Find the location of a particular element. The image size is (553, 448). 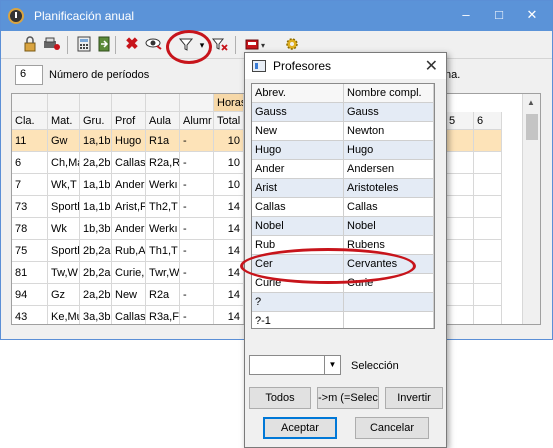

dialog-close-button: ✕ is located at coordinates (431, 66).